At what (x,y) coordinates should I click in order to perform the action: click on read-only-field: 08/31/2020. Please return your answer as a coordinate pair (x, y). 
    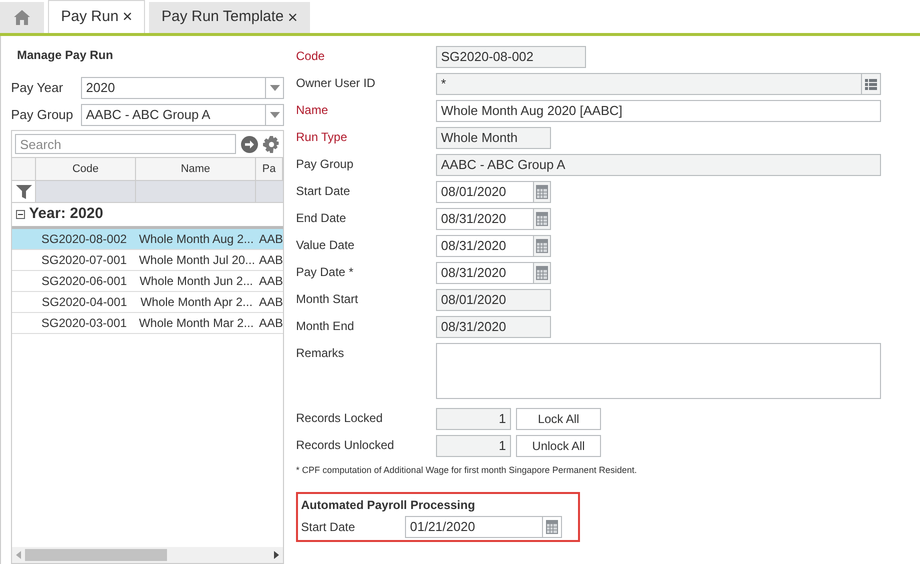
    Looking at the image, I should click on (493, 327).